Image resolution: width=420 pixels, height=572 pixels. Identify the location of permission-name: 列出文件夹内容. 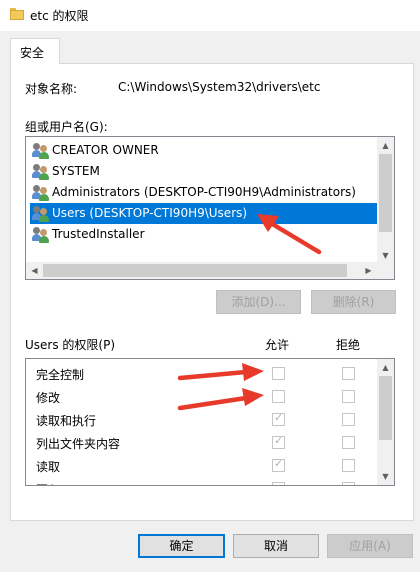
(78, 444).